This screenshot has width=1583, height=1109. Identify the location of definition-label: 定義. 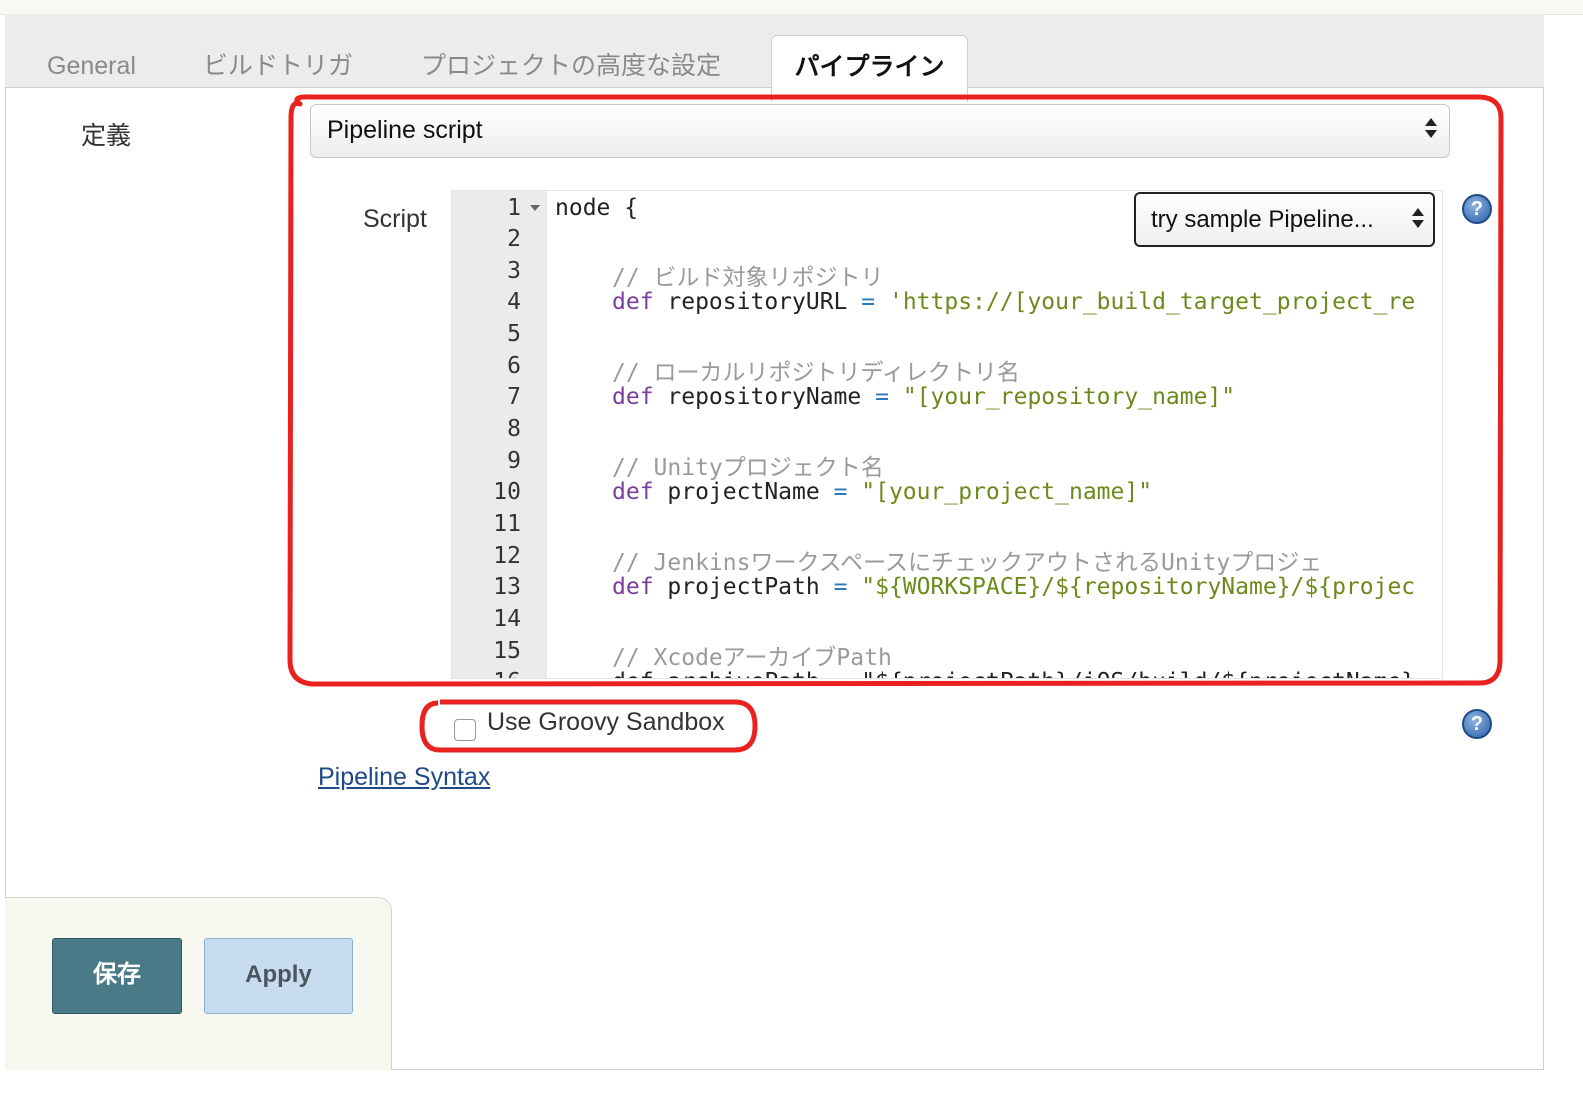
(106, 136).